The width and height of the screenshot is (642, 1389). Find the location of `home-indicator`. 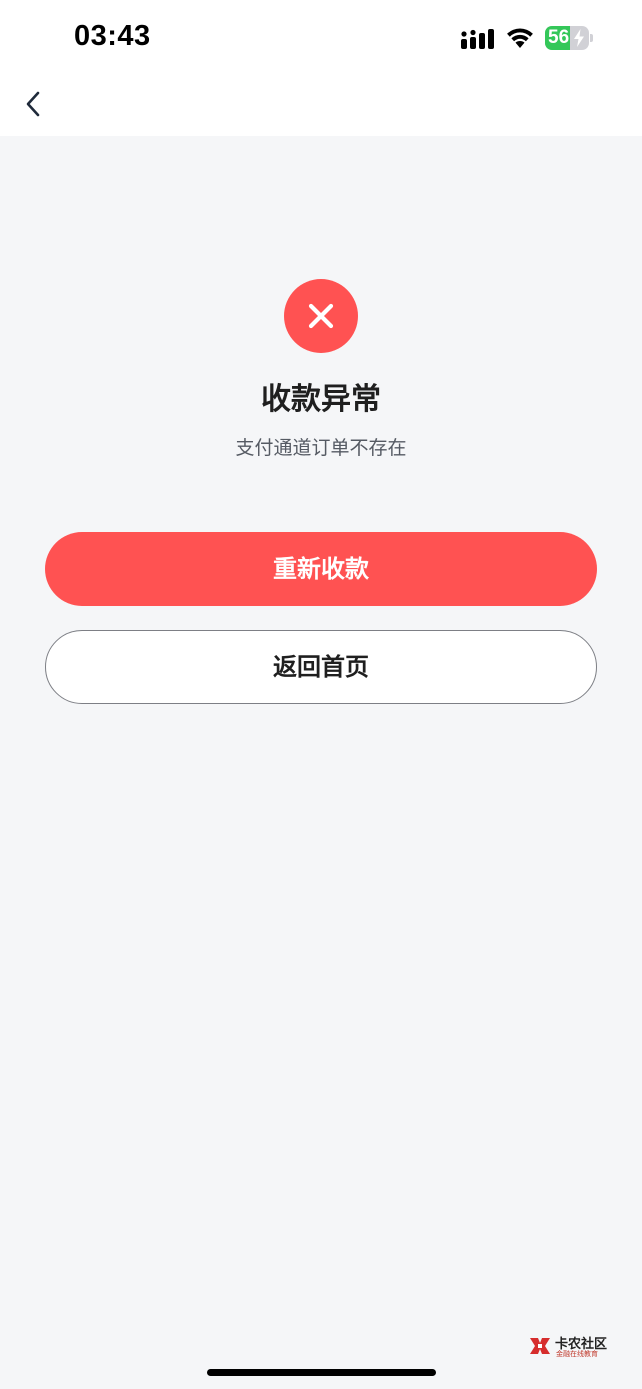

home-indicator is located at coordinates (321, 1372).